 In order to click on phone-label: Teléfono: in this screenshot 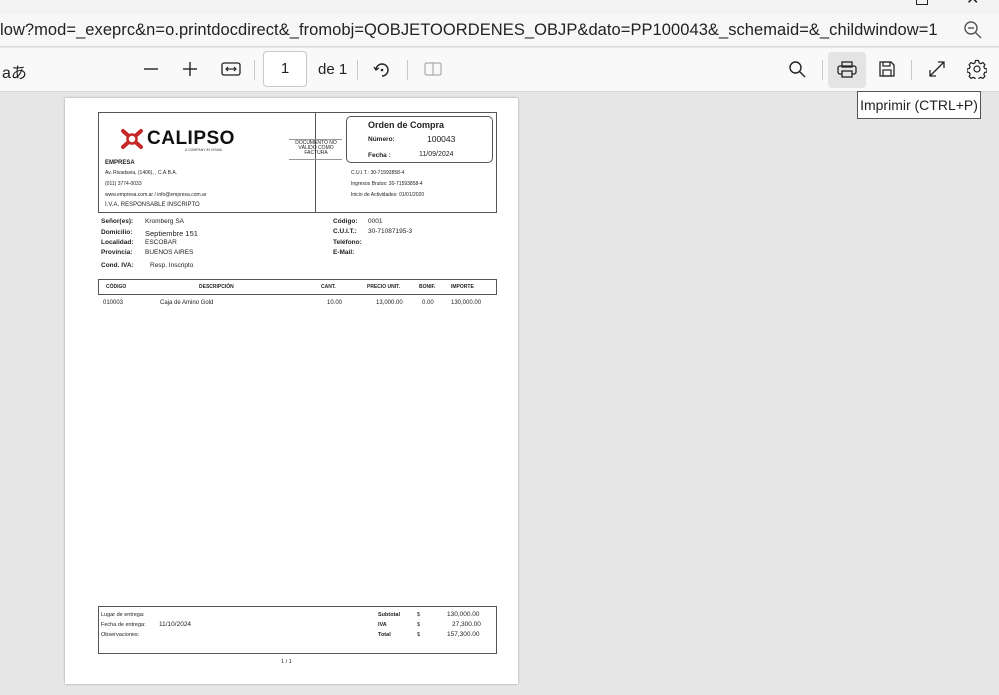, I will do `click(347, 242)`.